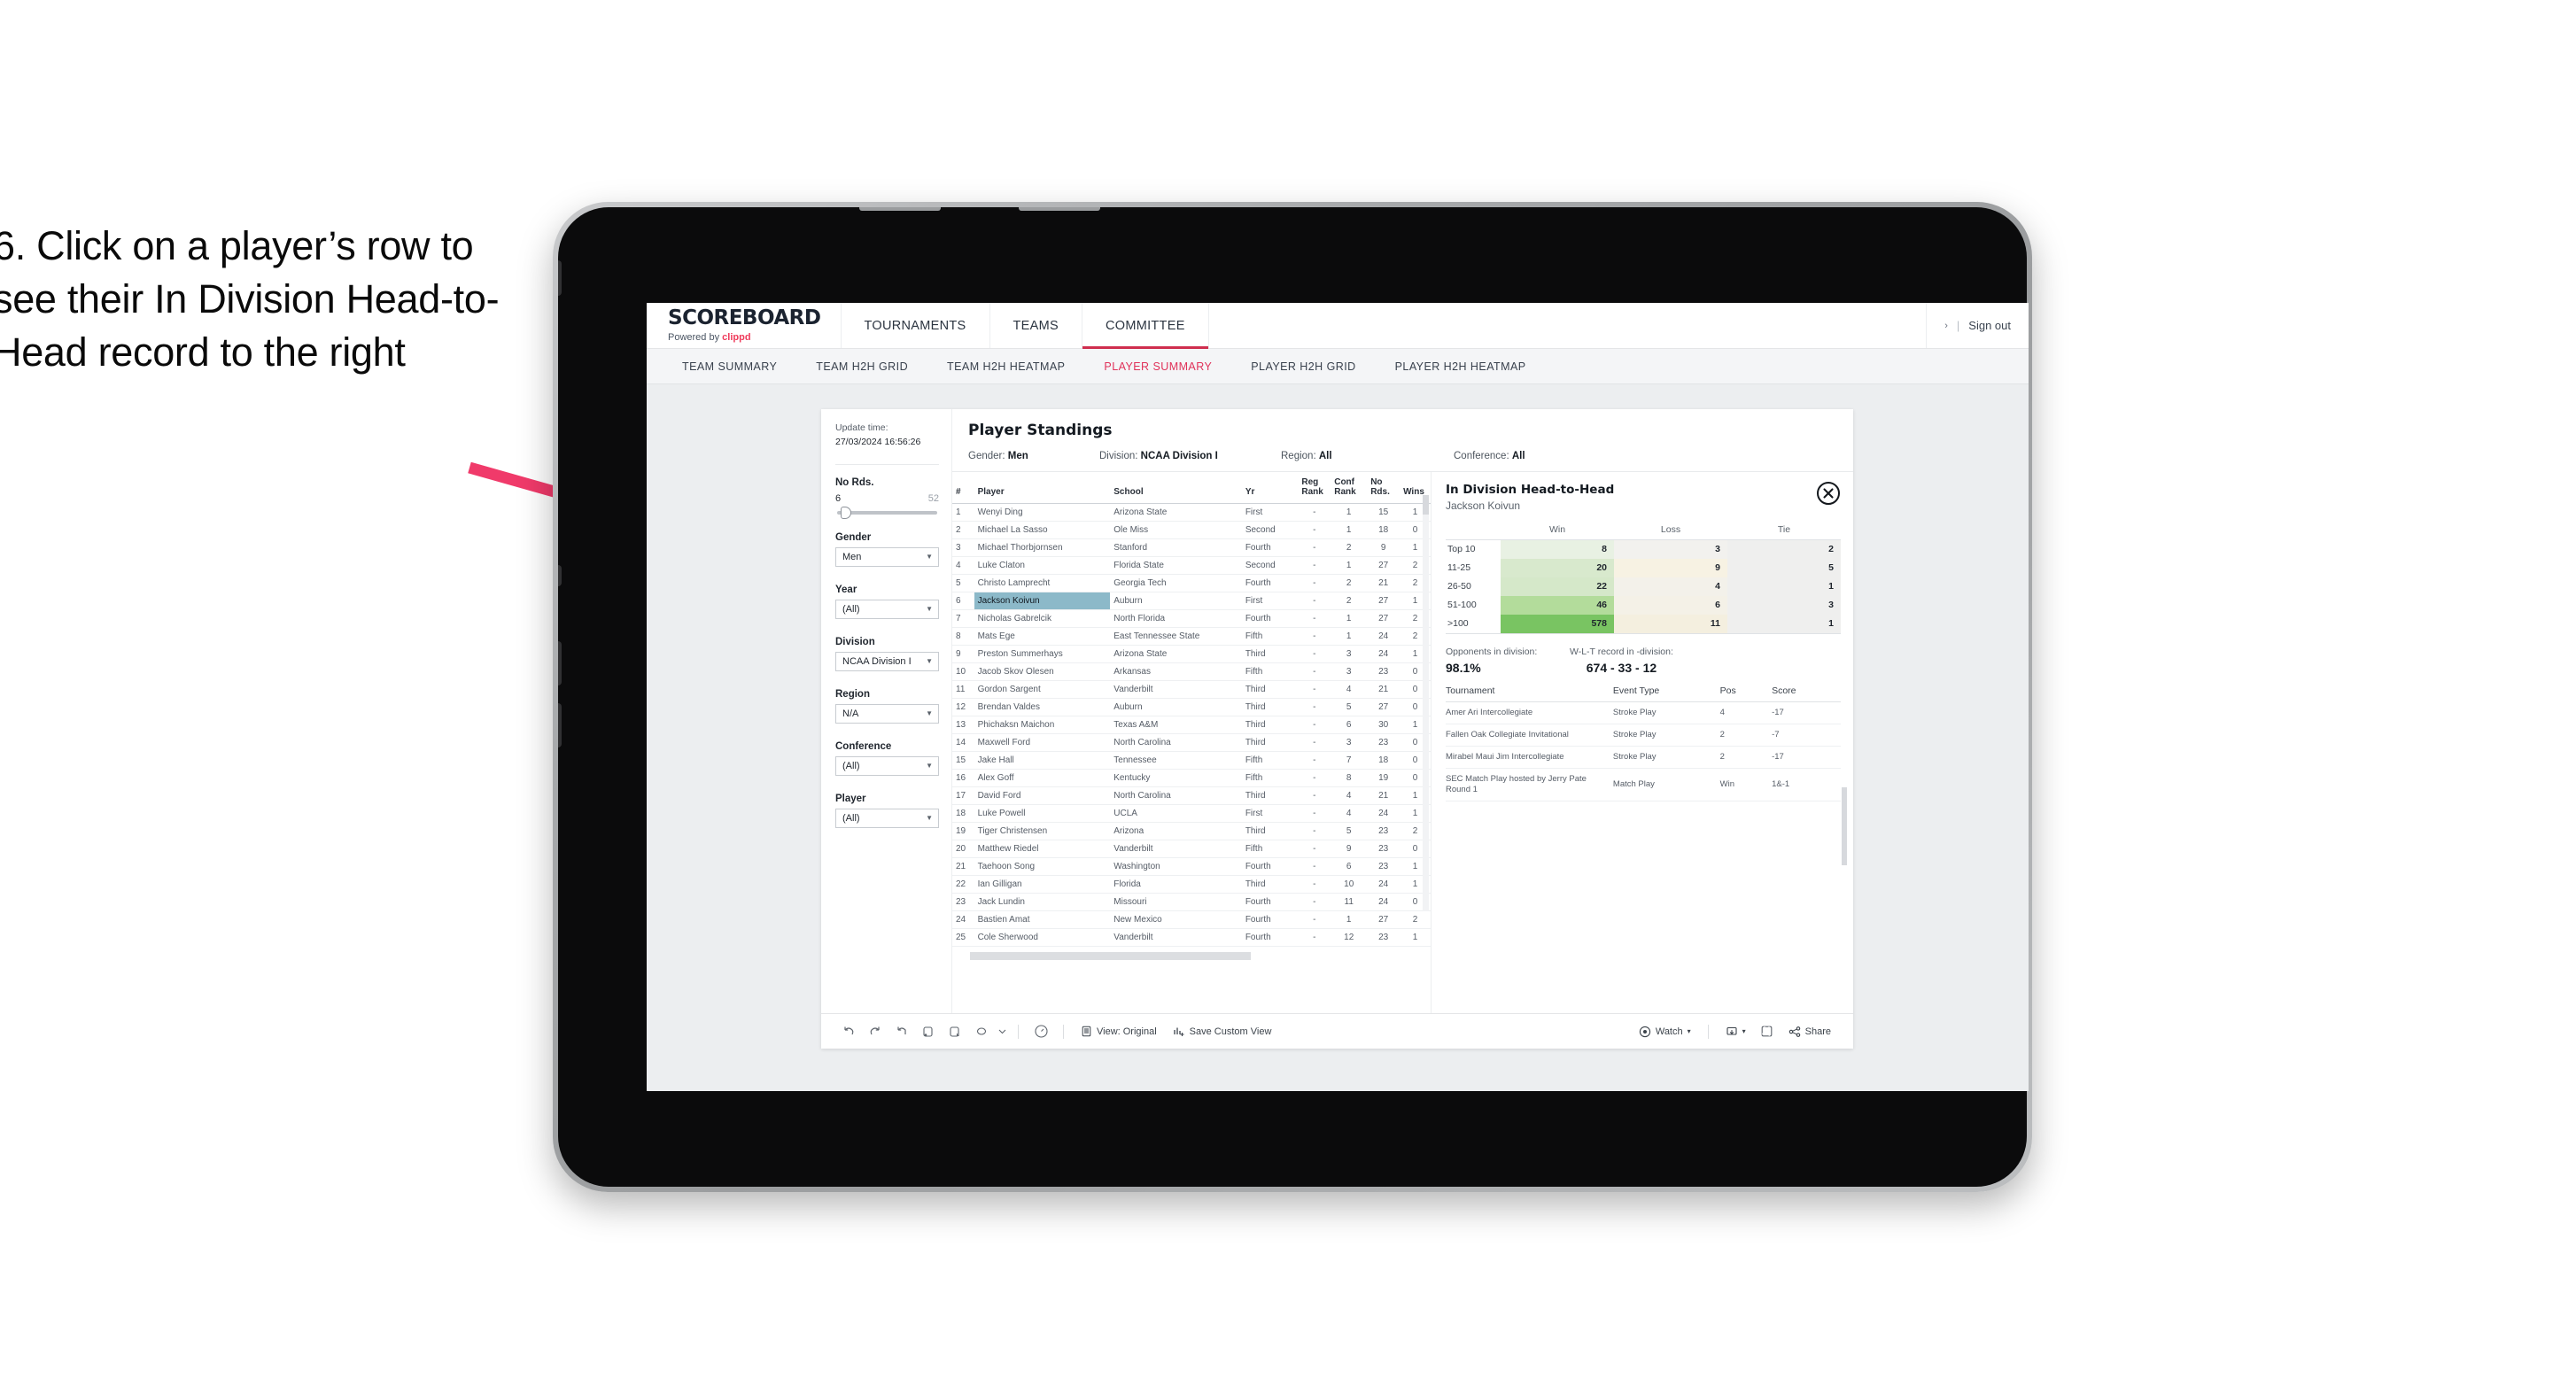  What do you see at coordinates (1119, 1031) in the screenshot?
I see `view-original-button: View: Original` at bounding box center [1119, 1031].